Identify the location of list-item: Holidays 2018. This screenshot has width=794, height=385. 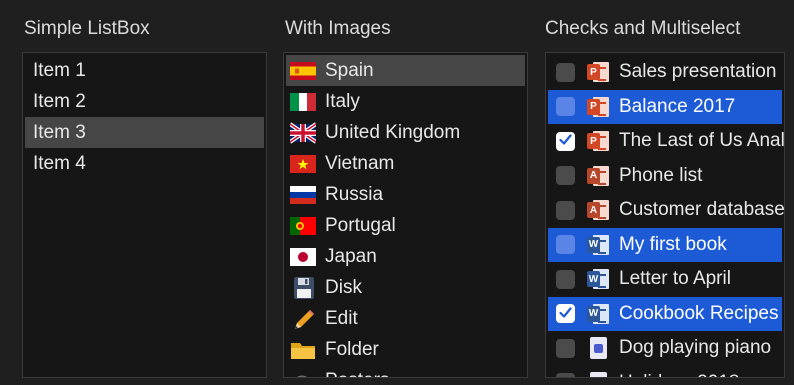
(665, 371).